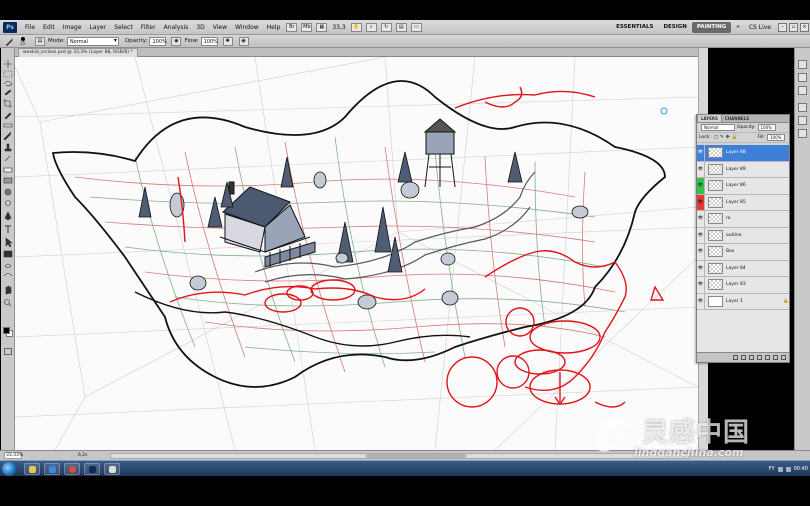 The width and height of the screenshot is (810, 506). I want to click on taskbar-explorer-icon, so click(32, 469).